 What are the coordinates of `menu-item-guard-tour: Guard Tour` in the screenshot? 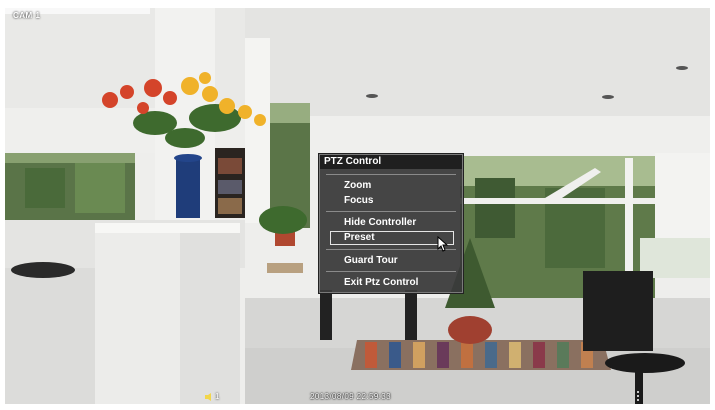 It's located at (391, 260).